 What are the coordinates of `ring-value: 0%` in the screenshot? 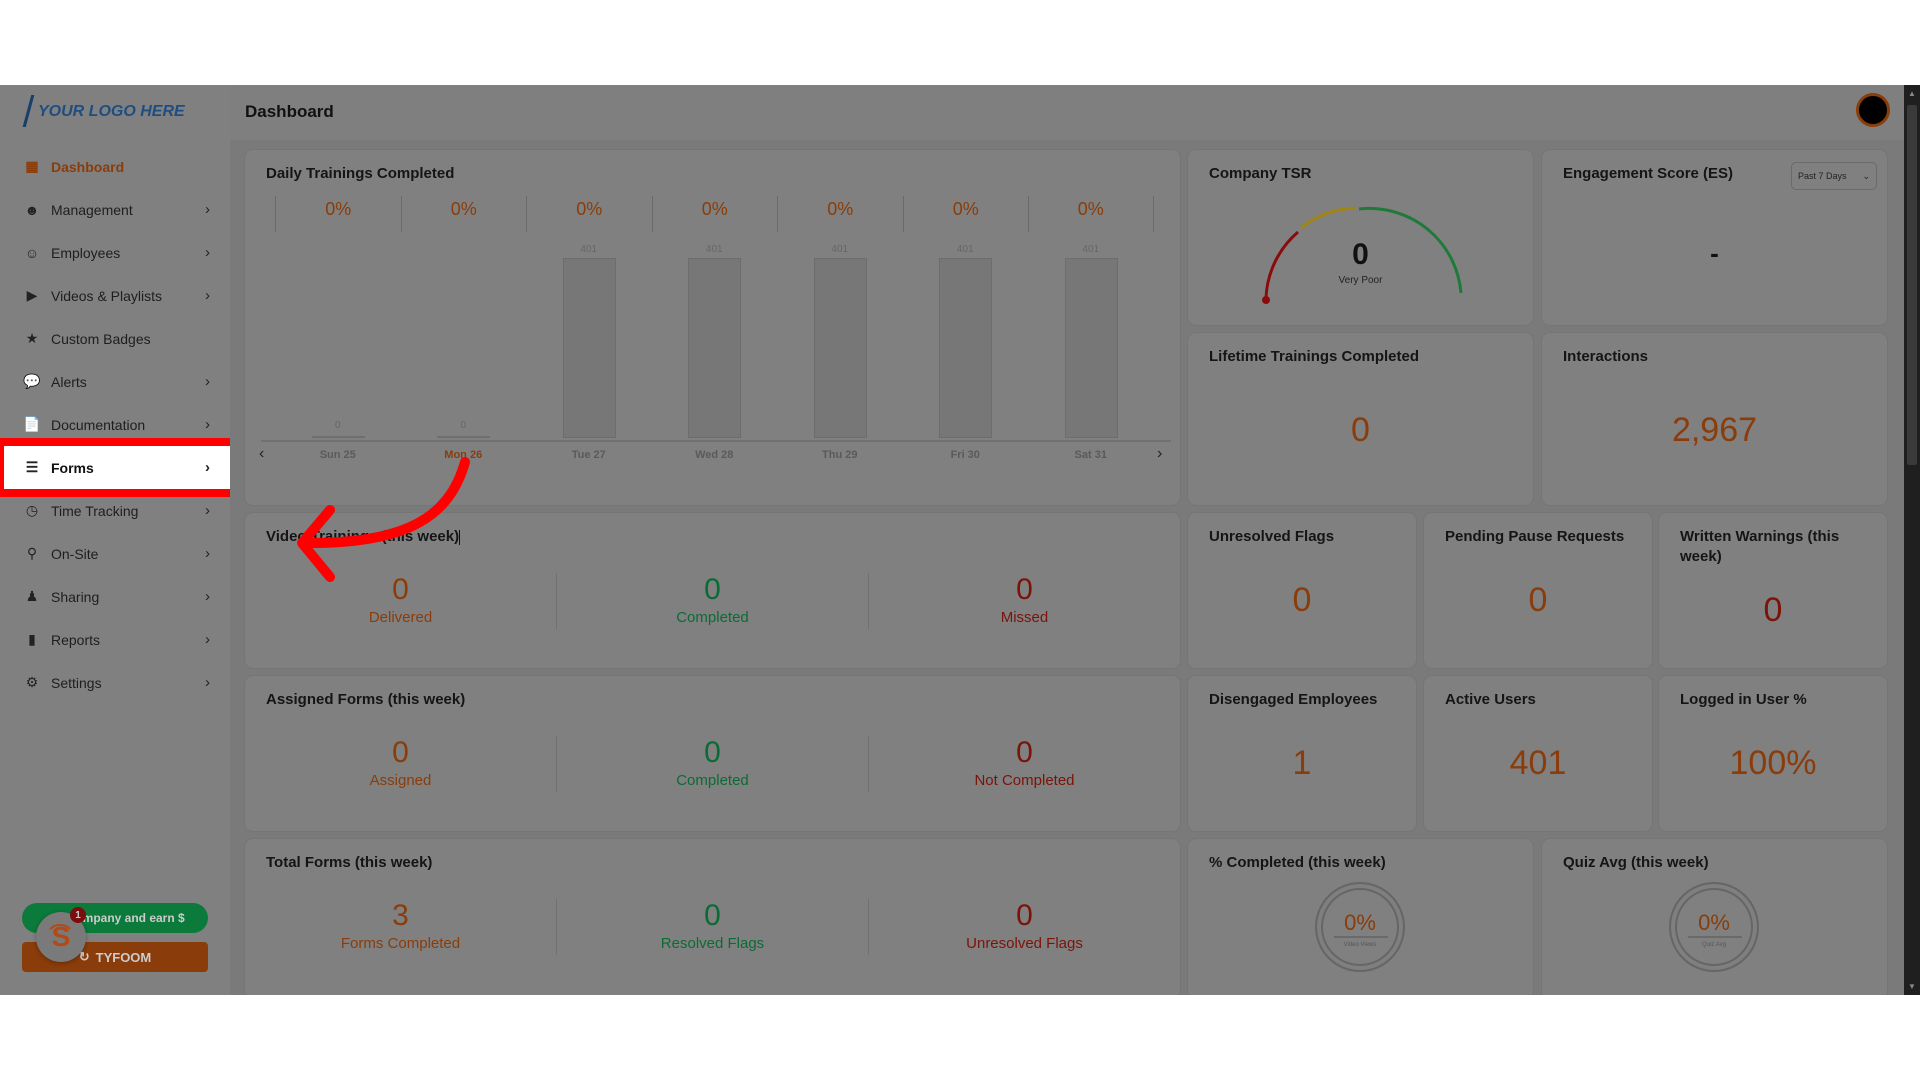 It's located at (1714, 922).